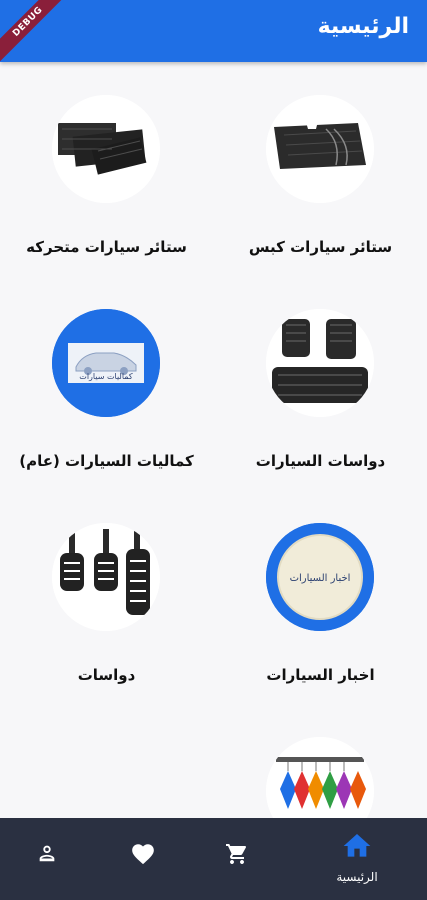  I want to click on cart-icon, so click(236, 854).